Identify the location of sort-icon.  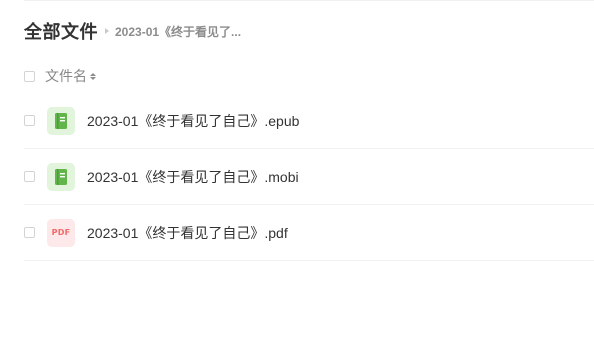
(93, 76).